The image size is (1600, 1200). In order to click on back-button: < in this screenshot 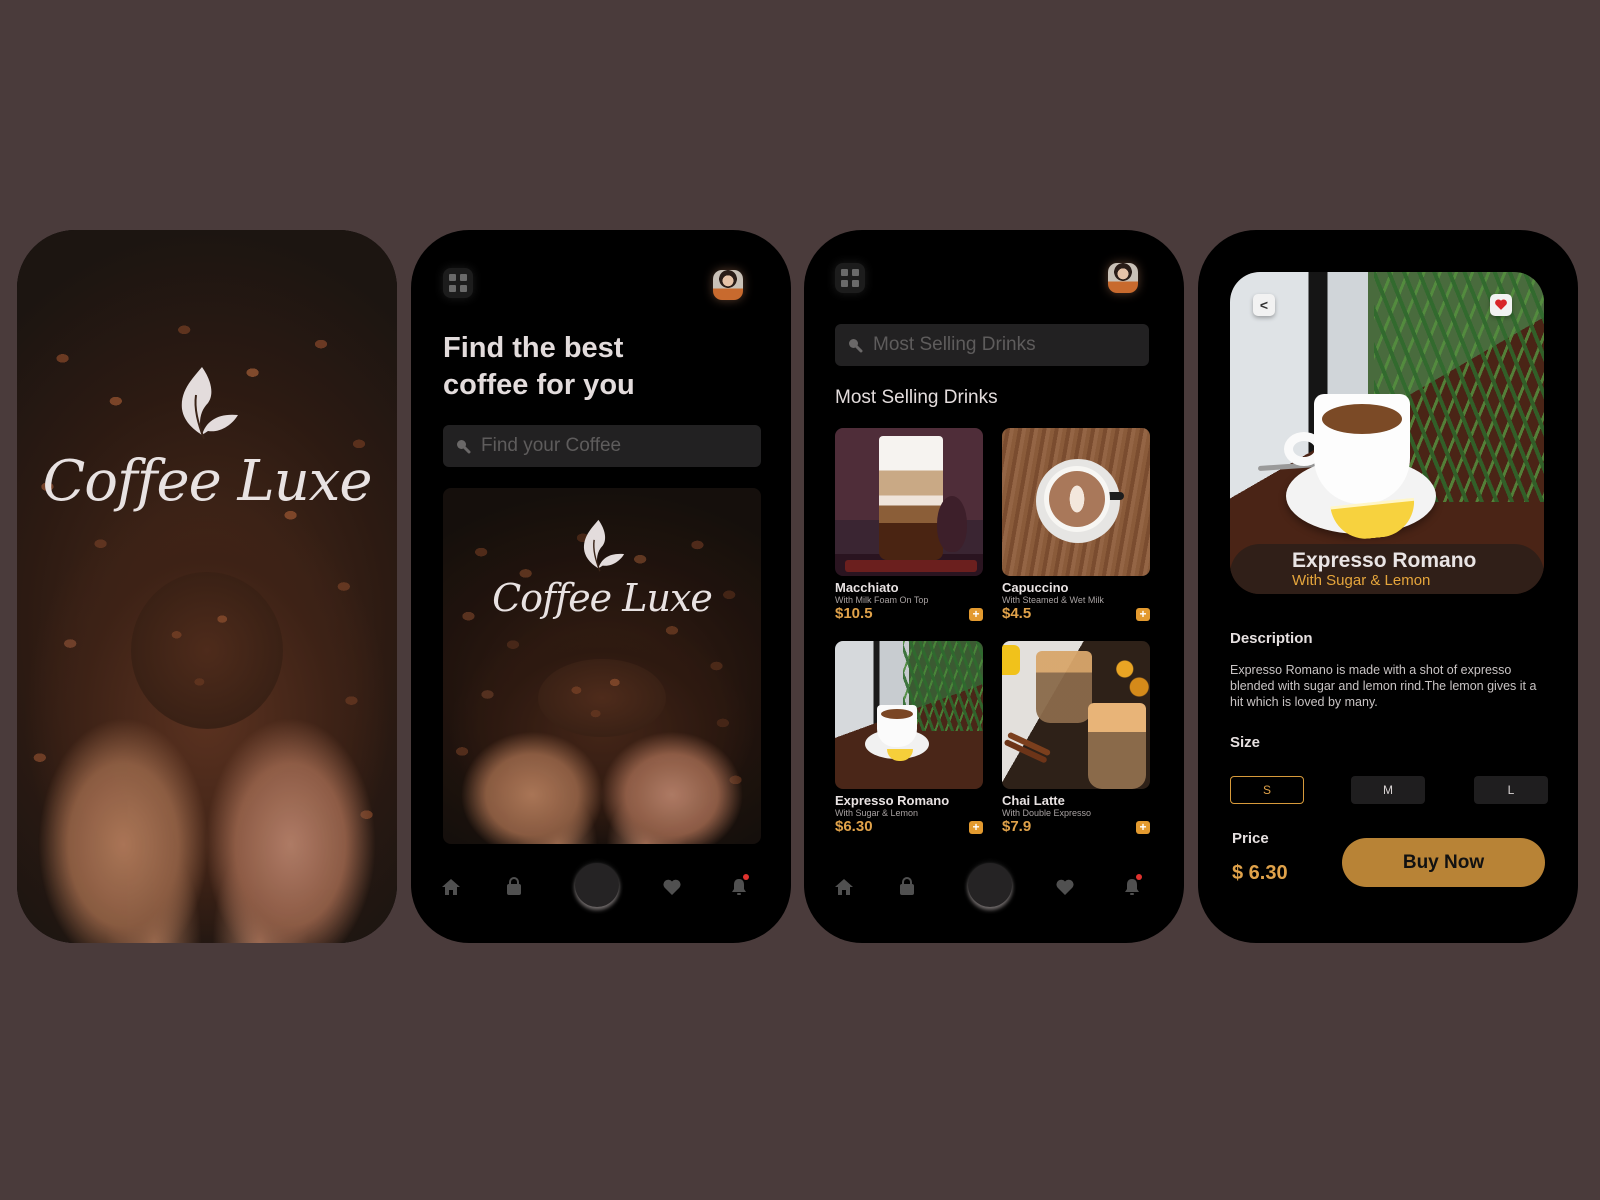, I will do `click(1264, 305)`.